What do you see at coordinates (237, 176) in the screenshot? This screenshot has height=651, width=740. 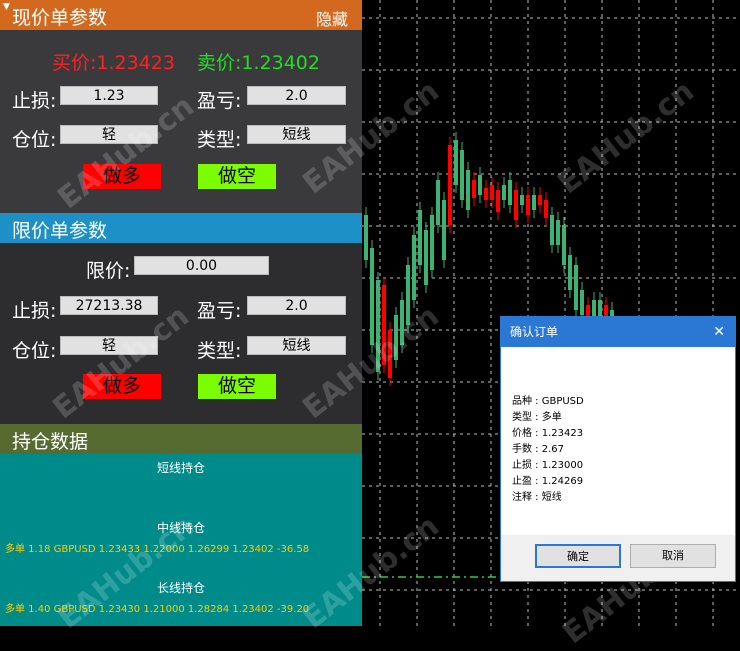 I see `market-short-button: 做空` at bounding box center [237, 176].